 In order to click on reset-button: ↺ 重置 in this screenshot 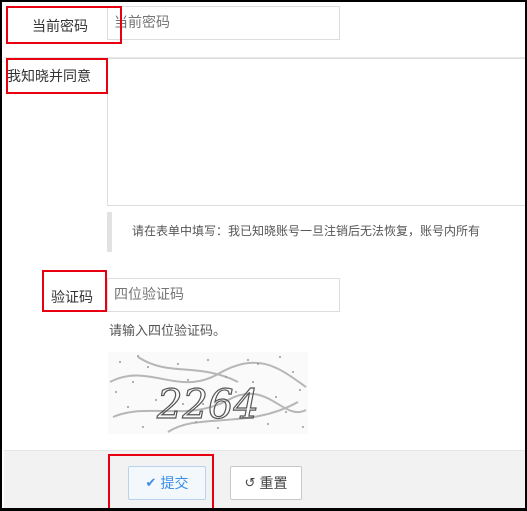, I will do `click(266, 483)`.